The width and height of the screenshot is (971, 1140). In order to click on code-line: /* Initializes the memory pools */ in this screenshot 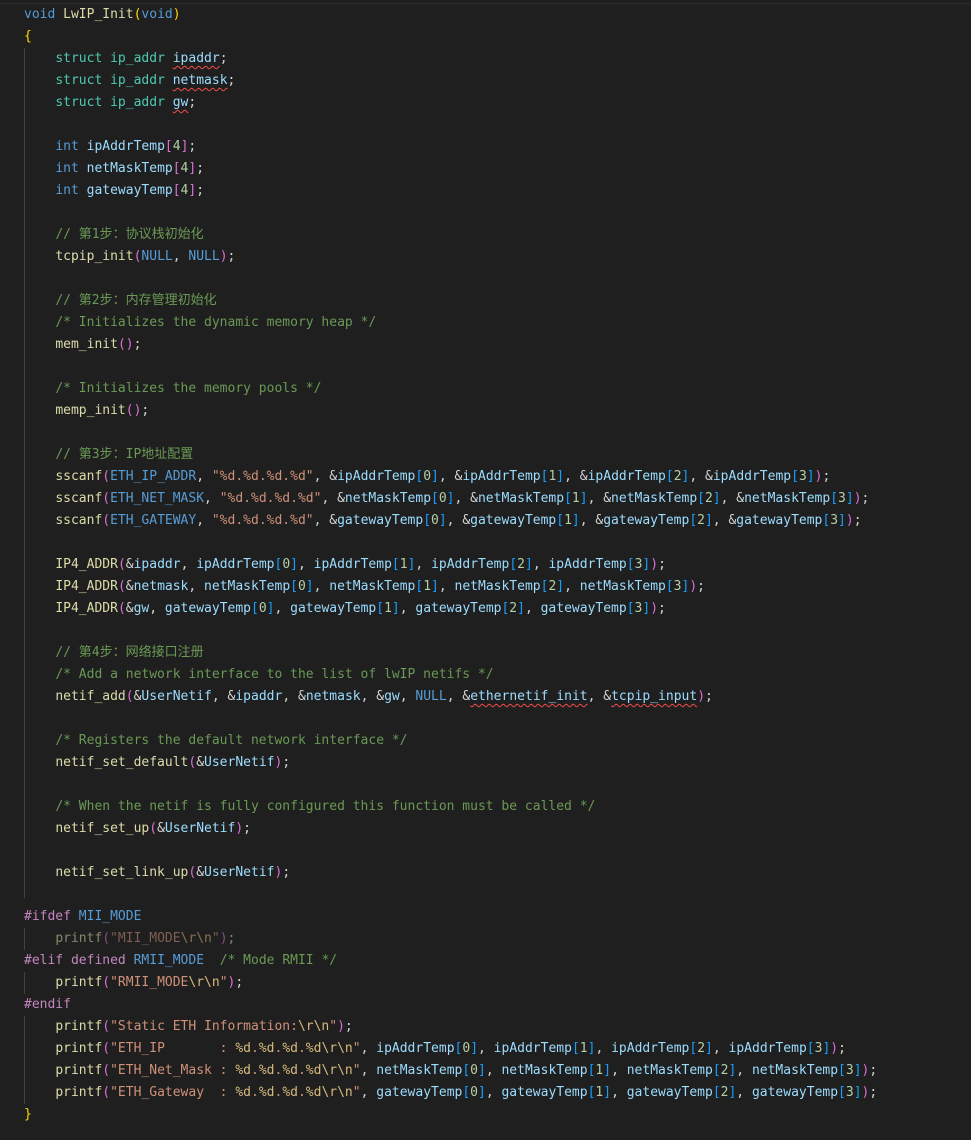, I will do `click(485, 389)`.